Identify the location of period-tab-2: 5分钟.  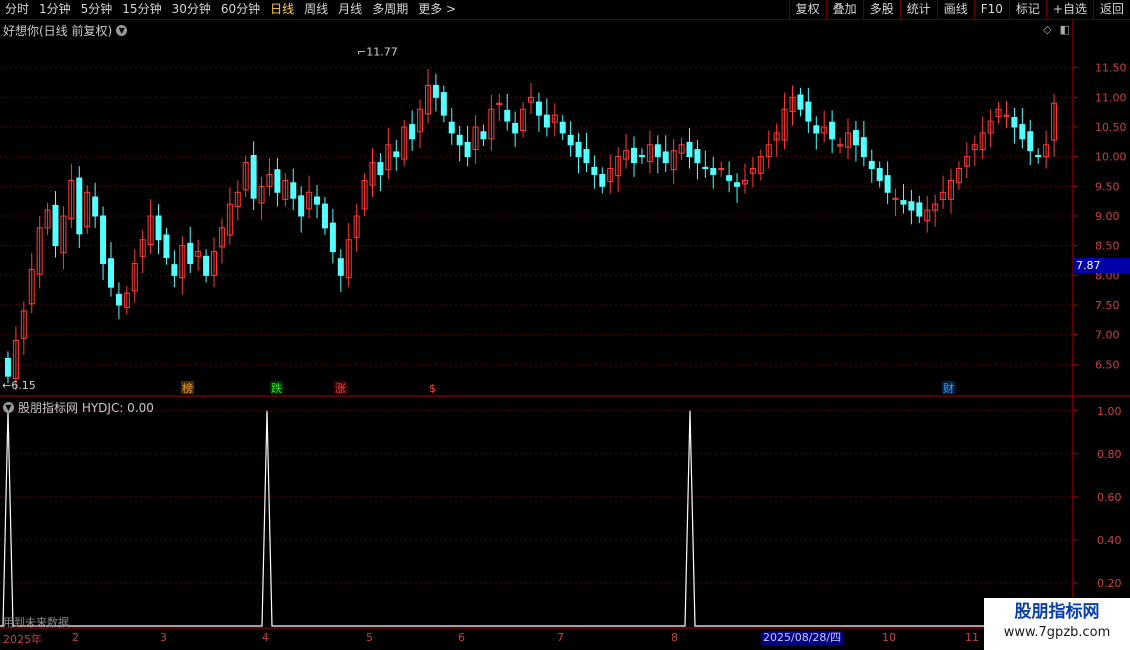
(97, 9).